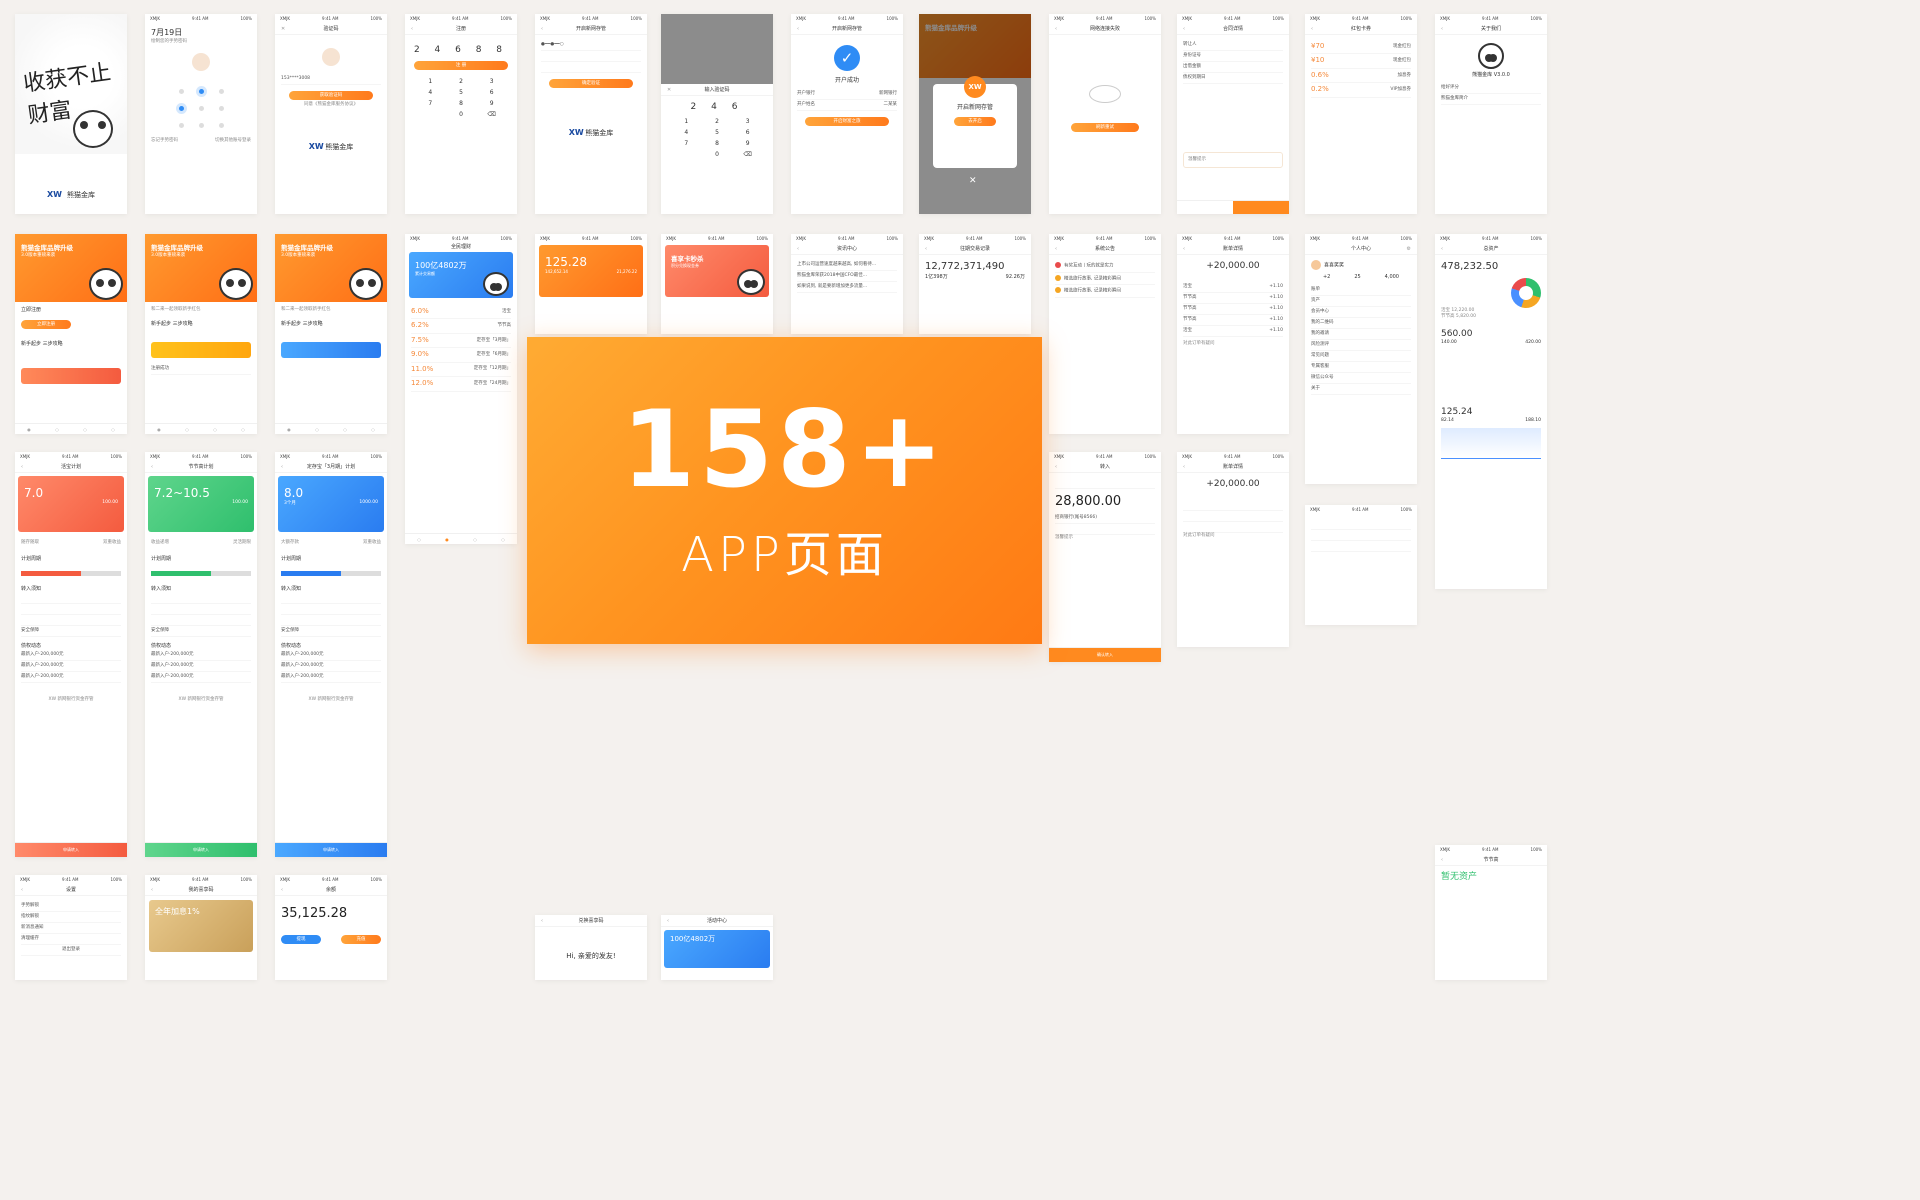  What do you see at coordinates (34, 493) in the screenshot?
I see `plan-rate: 7.0` at bounding box center [34, 493].